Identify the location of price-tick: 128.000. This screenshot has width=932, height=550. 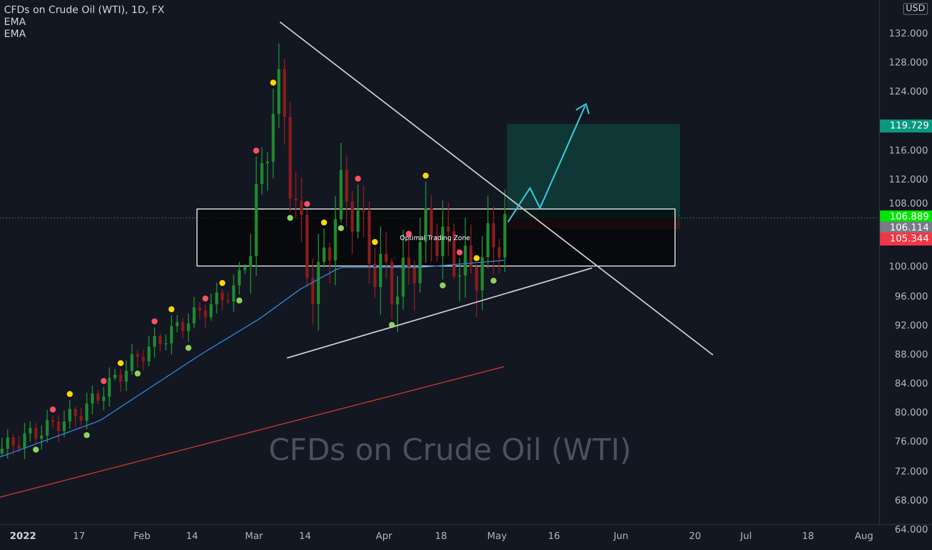
(908, 63).